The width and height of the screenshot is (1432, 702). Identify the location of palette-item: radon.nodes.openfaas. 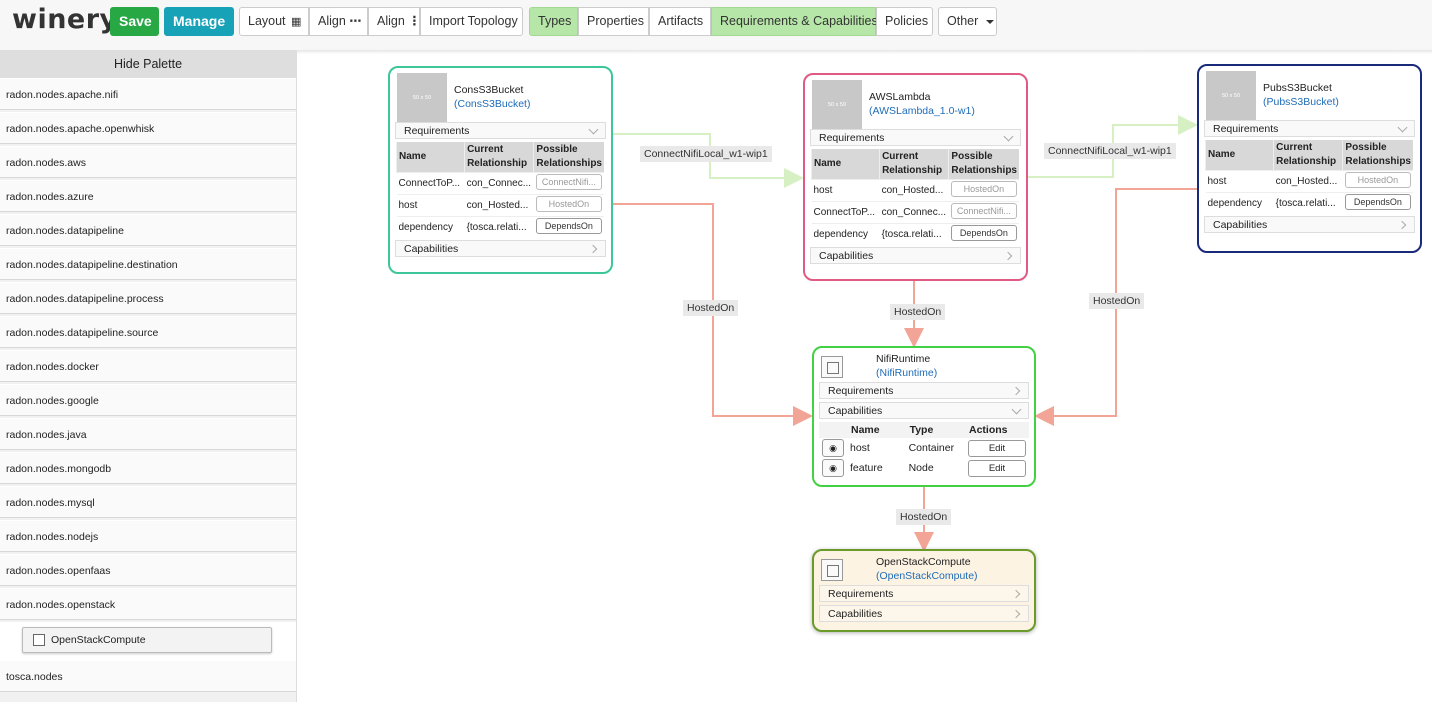
(148, 570).